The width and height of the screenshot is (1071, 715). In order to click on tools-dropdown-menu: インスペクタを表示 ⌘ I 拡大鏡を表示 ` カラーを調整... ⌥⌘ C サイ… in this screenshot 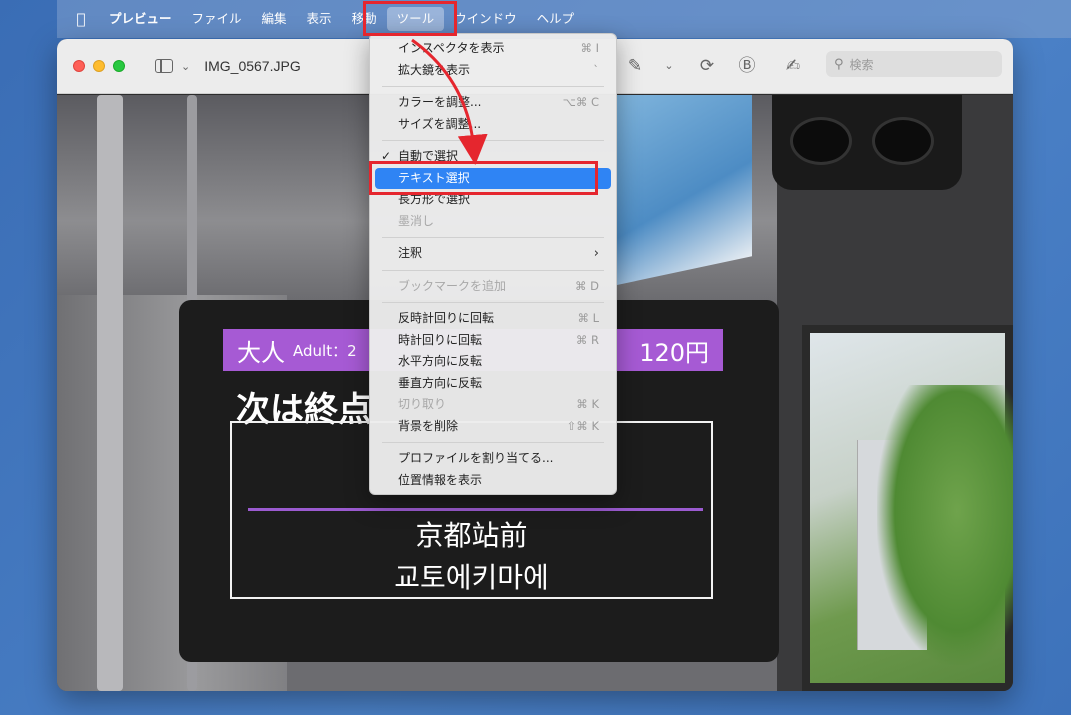, I will do `click(493, 264)`.